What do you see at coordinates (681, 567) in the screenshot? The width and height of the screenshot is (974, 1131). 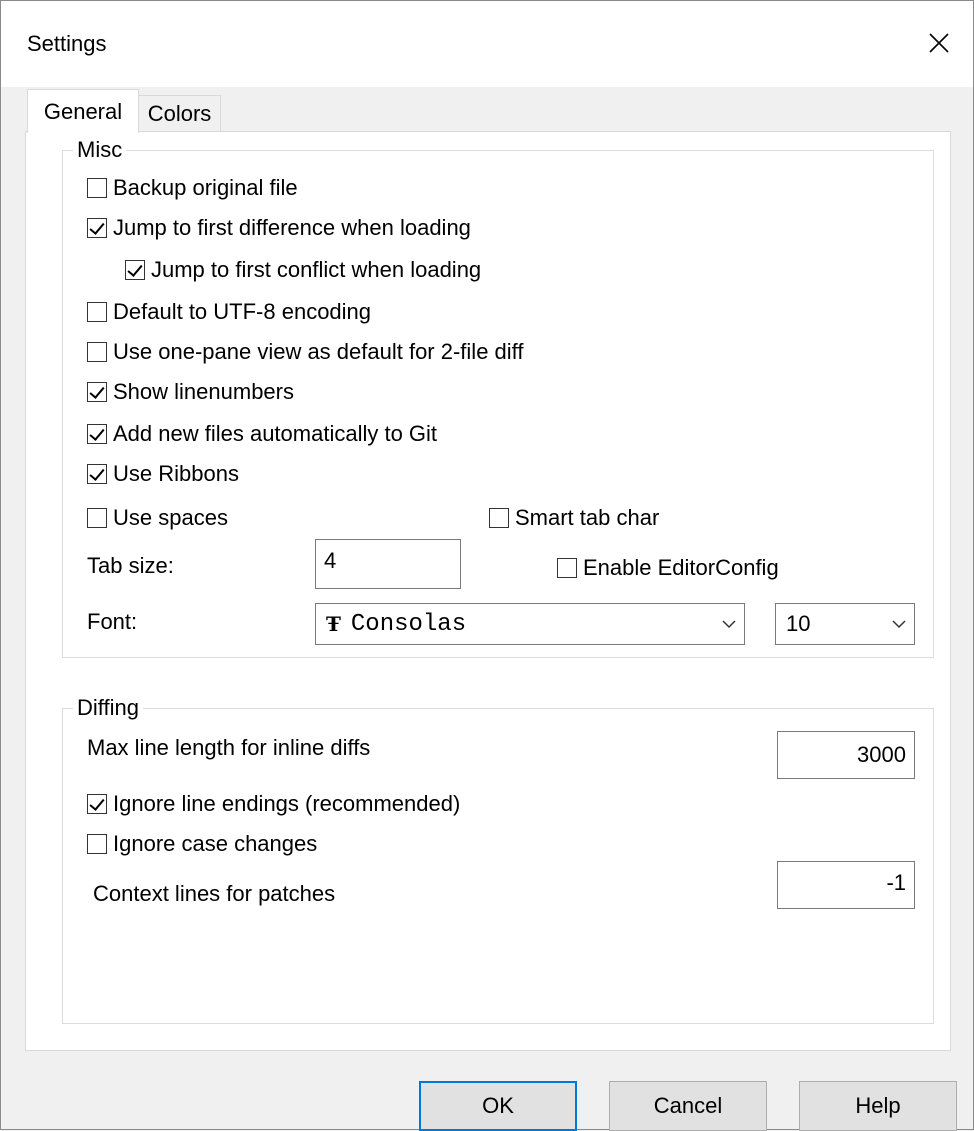 I see `checkbox-label: Enable EditorConfig` at bounding box center [681, 567].